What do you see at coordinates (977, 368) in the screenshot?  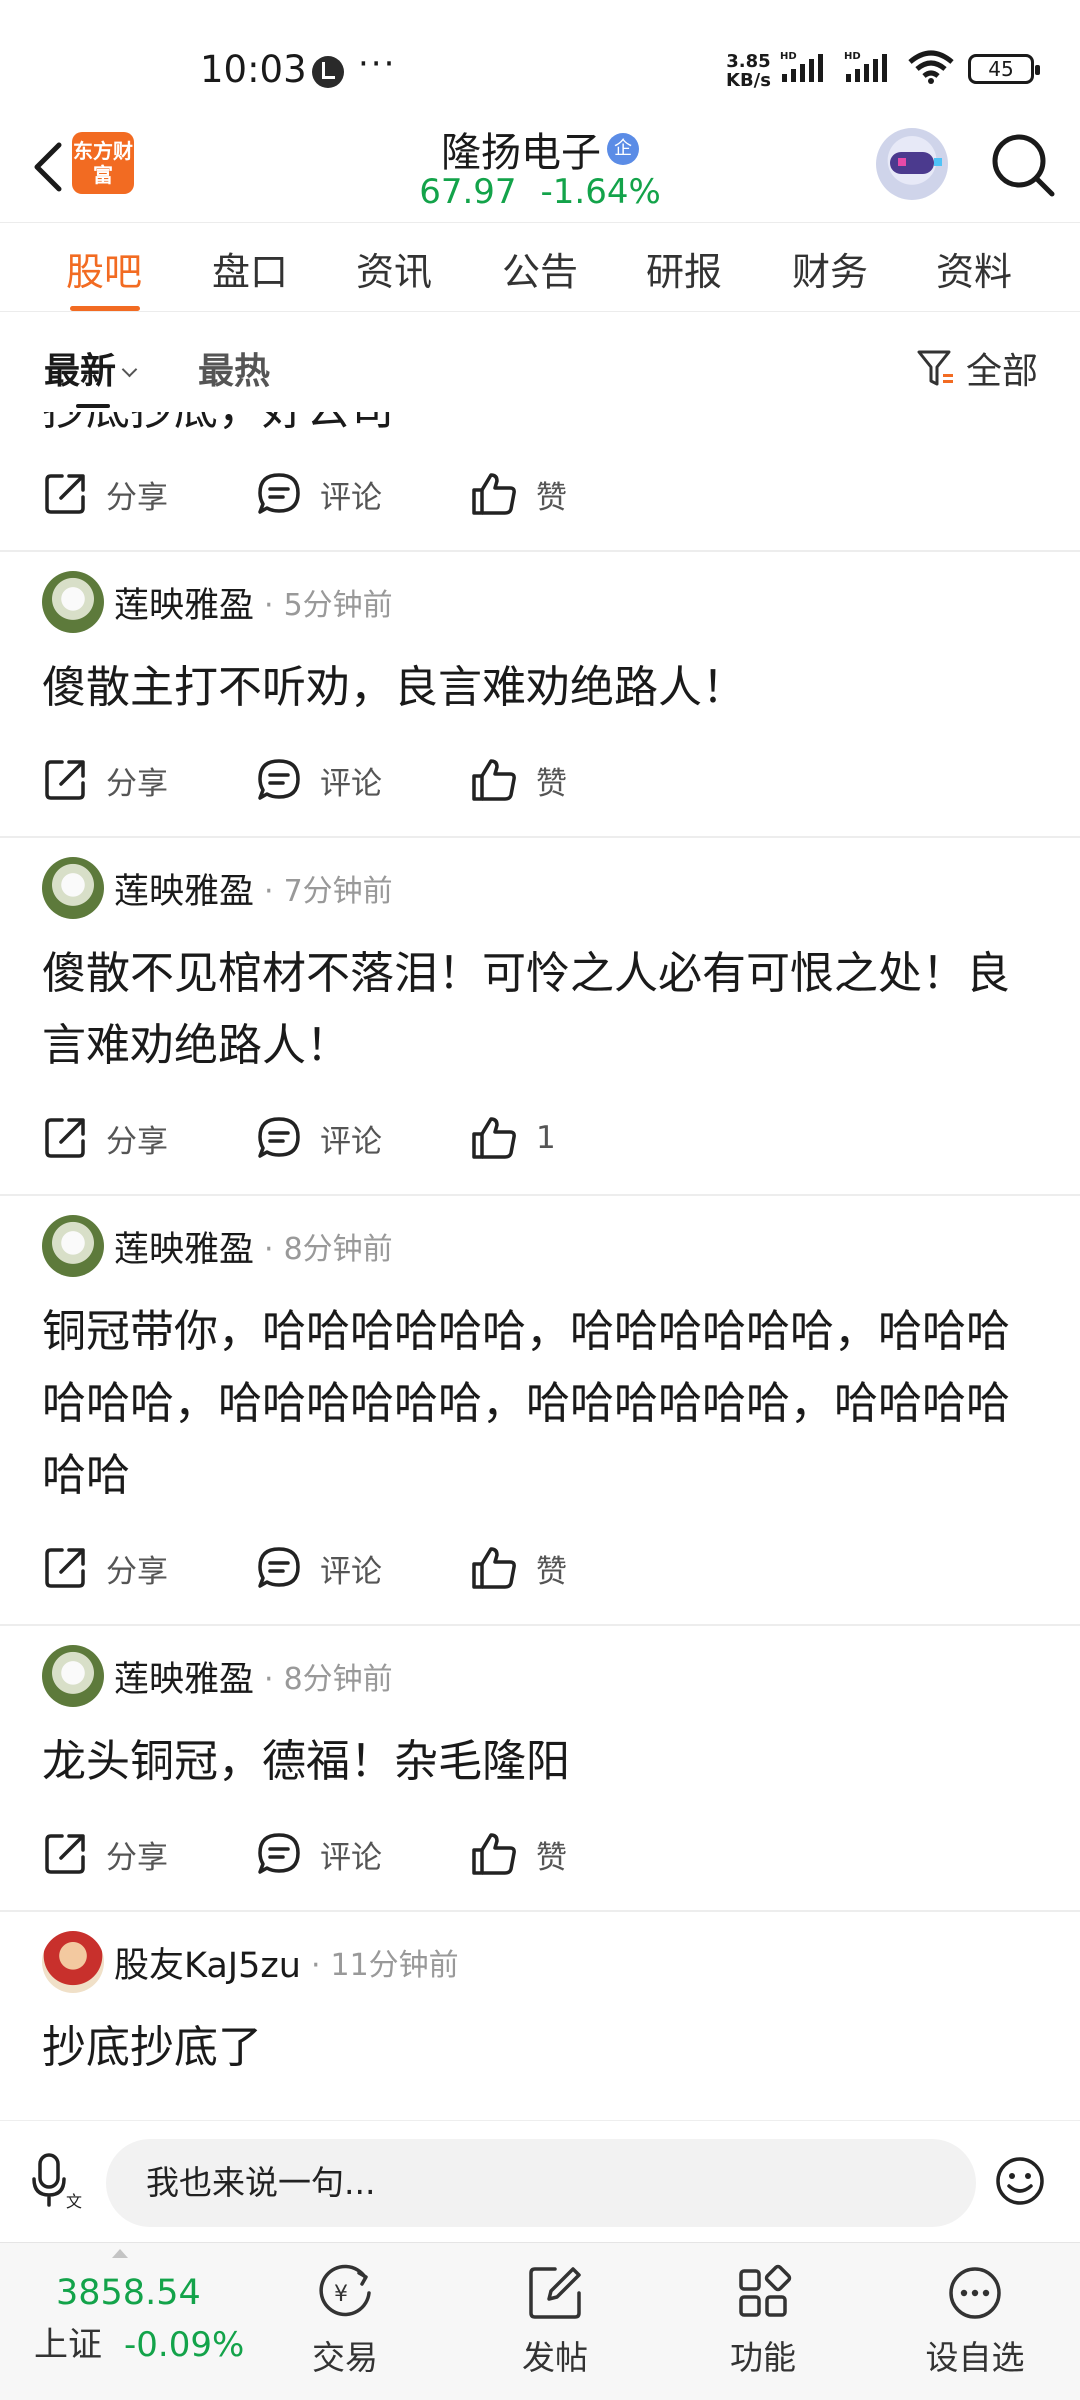 I see `filter-button: 全部` at bounding box center [977, 368].